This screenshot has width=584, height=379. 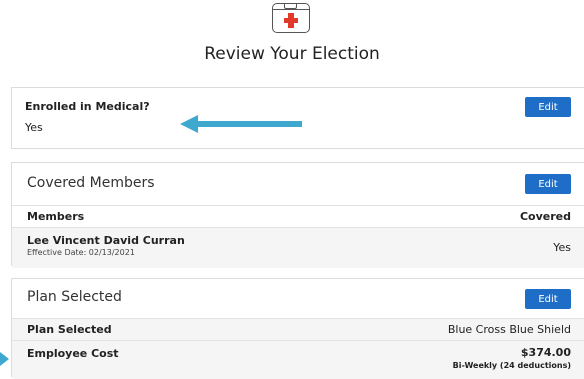 What do you see at coordinates (4, 359) in the screenshot?
I see `right-arrow-icon` at bounding box center [4, 359].